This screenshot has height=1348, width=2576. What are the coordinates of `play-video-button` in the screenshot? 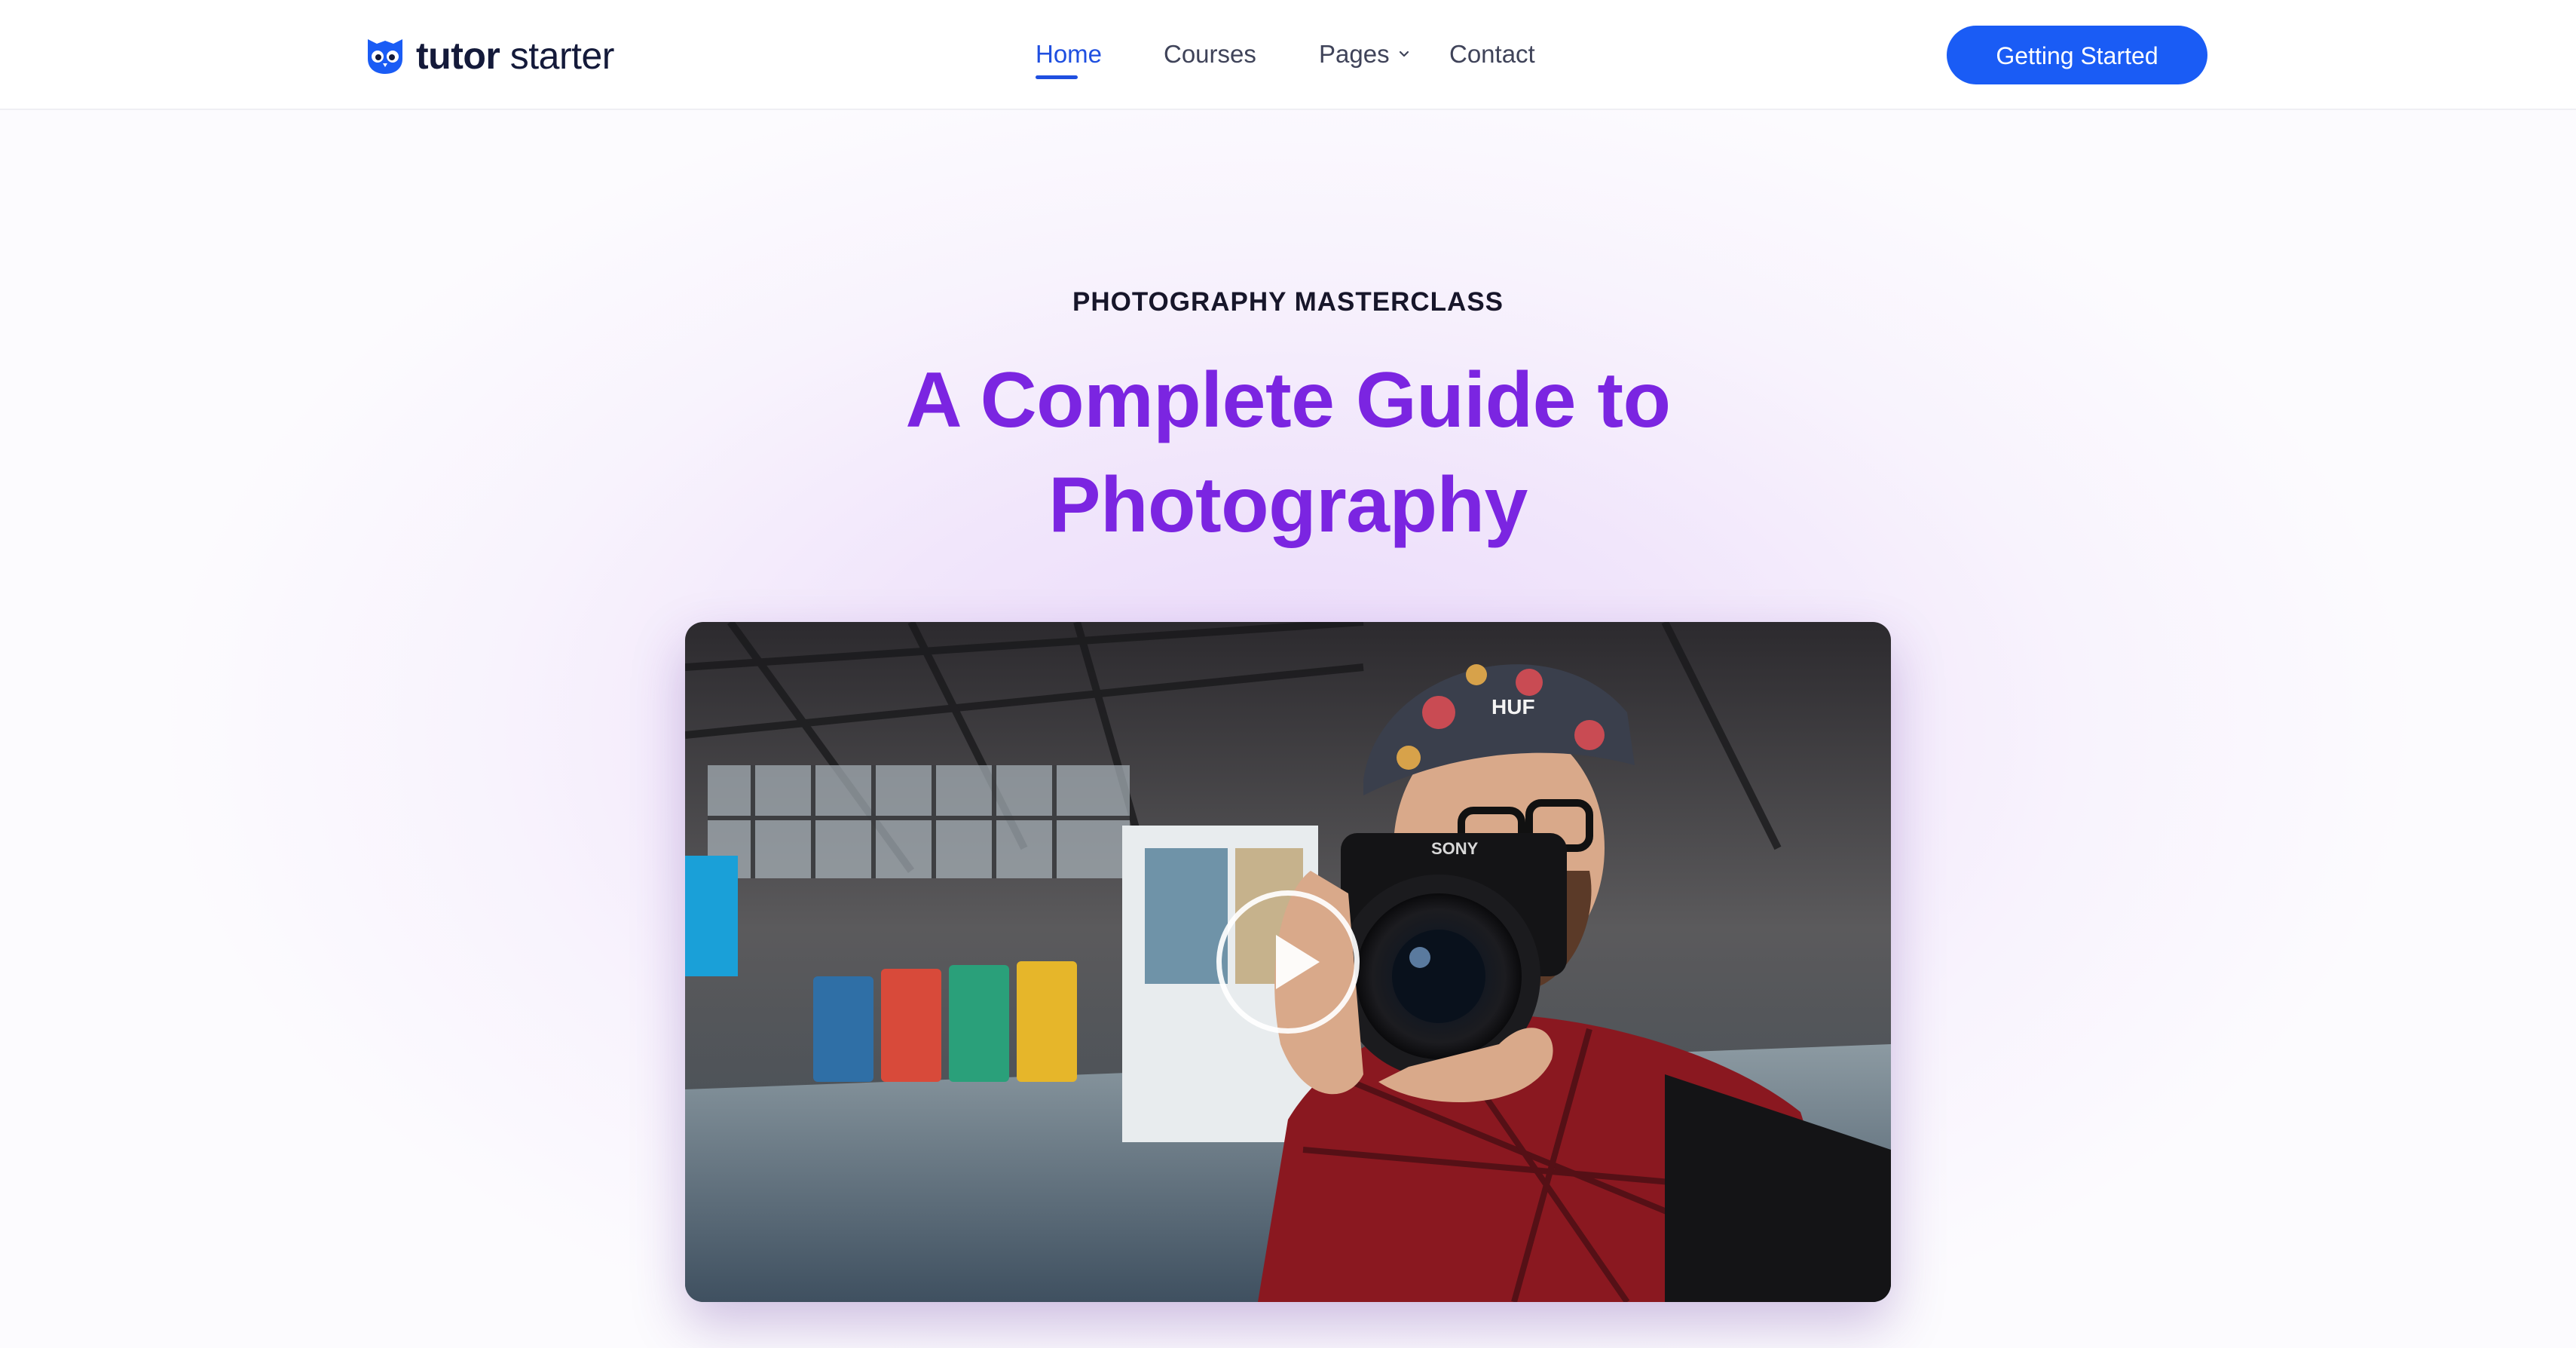 It's located at (1288, 962).